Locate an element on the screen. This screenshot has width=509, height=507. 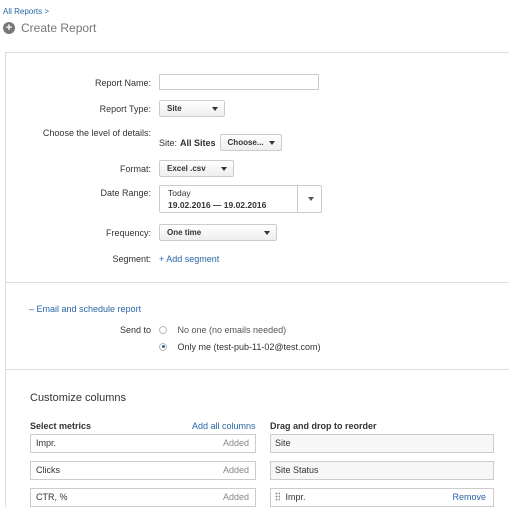
metric-name: CTR, % is located at coordinates (52, 497).